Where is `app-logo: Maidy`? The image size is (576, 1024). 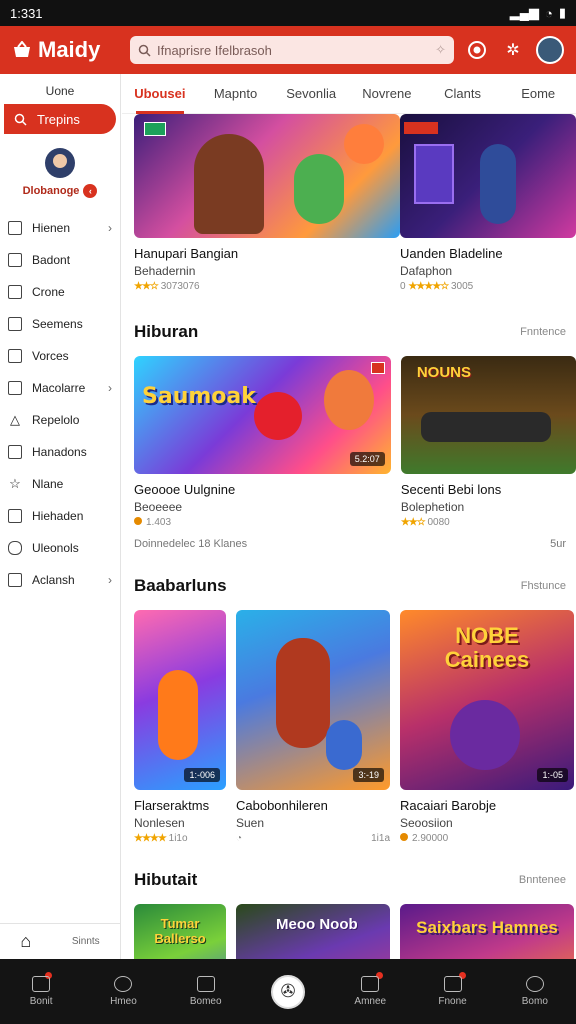 app-logo: Maidy is located at coordinates (66, 50).